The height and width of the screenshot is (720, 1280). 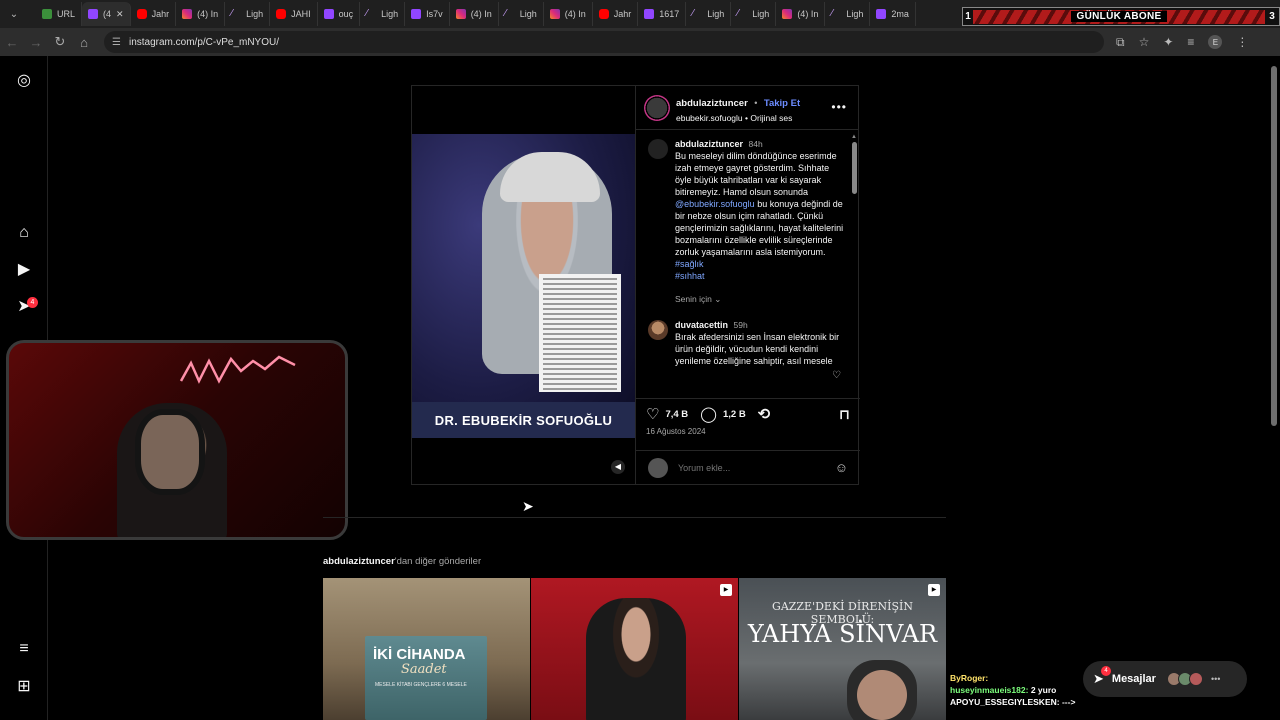 I want to click on instagram-logo-icon: ◎, so click(x=24, y=81).